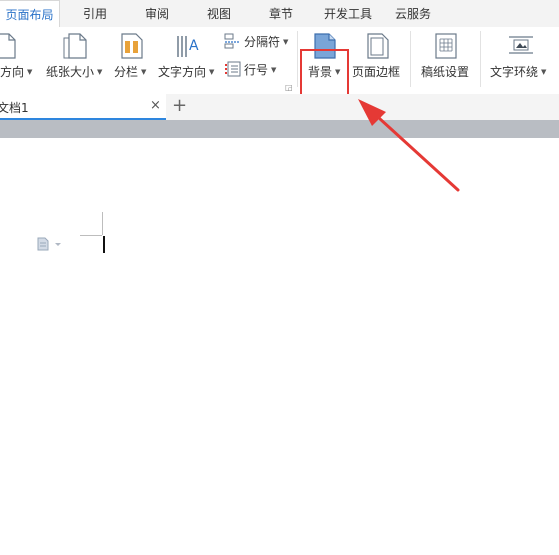 The image size is (559, 555). I want to click on orientation-button: 方向 ▼, so click(19, 60).